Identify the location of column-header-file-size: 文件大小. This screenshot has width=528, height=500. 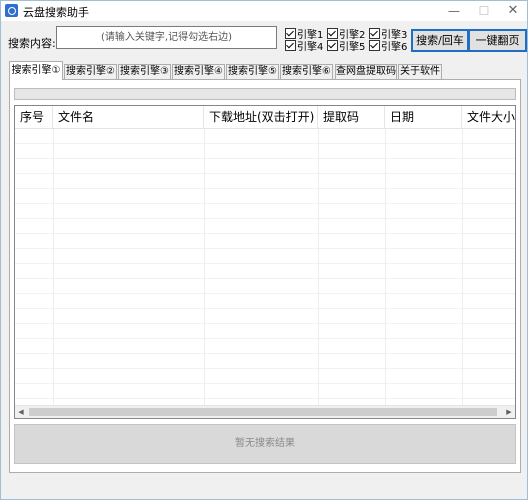
(488, 117).